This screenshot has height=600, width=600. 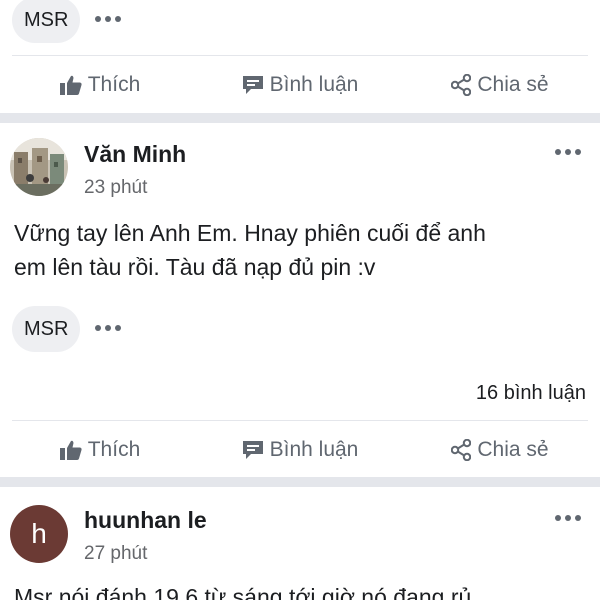 What do you see at coordinates (531, 393) in the screenshot?
I see `comment-count: 16 bình luận` at bounding box center [531, 393].